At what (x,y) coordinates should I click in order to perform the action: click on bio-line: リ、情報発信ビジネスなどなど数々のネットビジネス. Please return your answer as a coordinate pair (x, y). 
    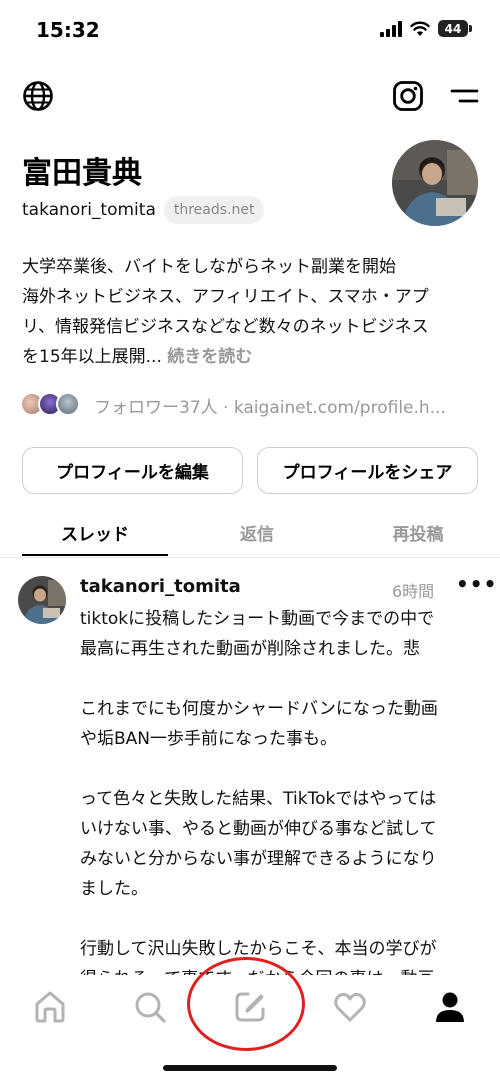
    Looking at the image, I should click on (225, 327).